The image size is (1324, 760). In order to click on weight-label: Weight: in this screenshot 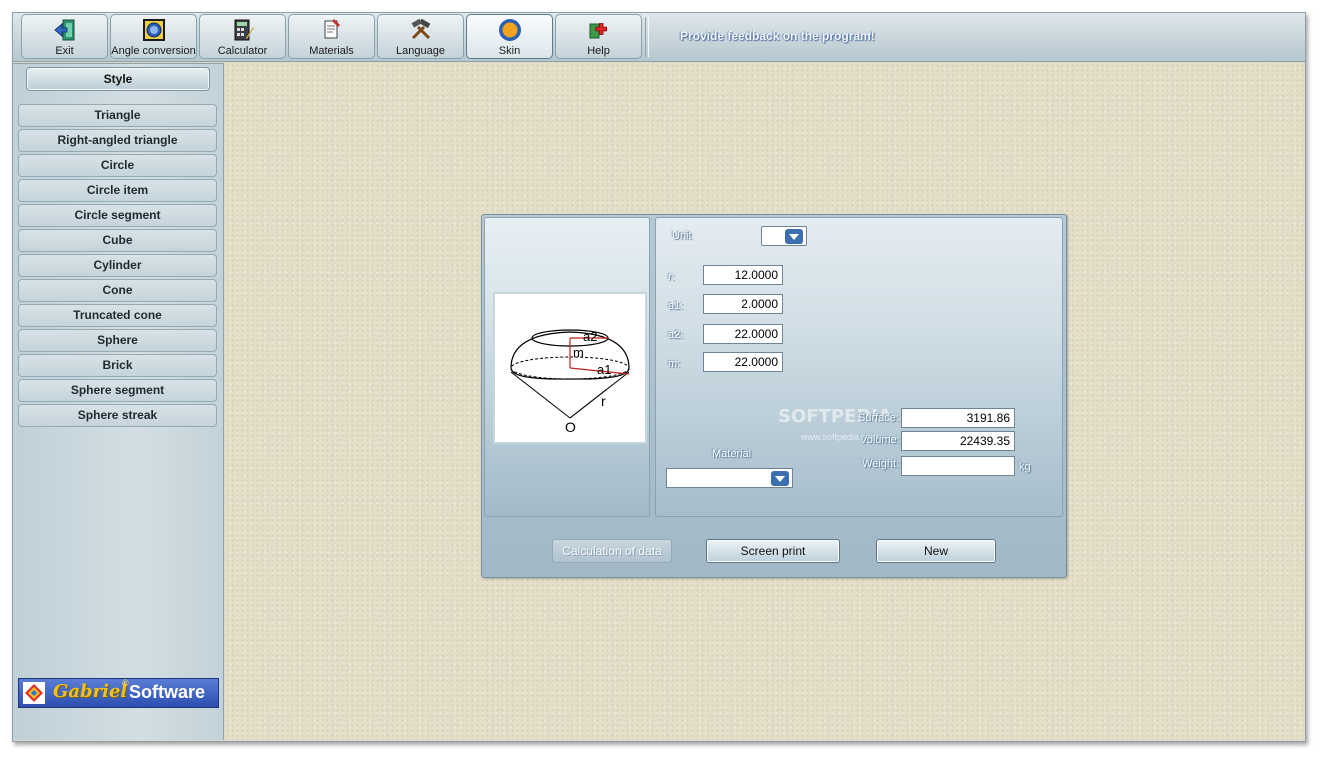, I will do `click(881, 464)`.